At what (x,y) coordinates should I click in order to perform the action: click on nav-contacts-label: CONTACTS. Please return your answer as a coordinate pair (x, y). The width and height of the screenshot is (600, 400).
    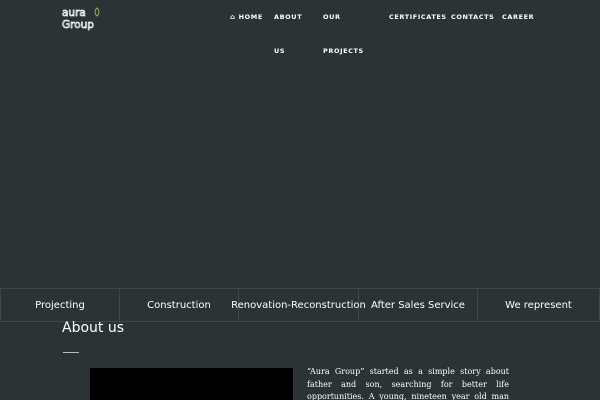
    Looking at the image, I should click on (473, 17).